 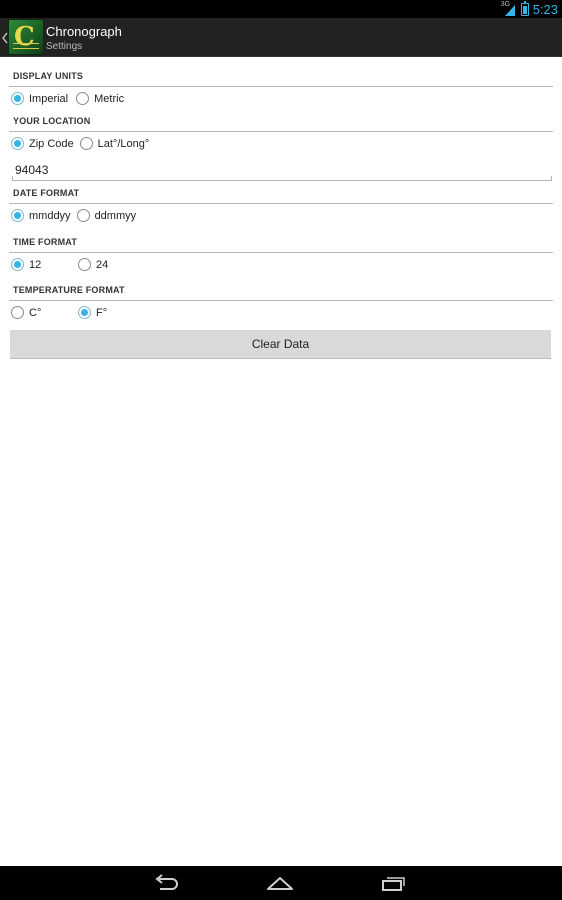 I want to click on app-logo-icon: C, so click(x=26, y=37).